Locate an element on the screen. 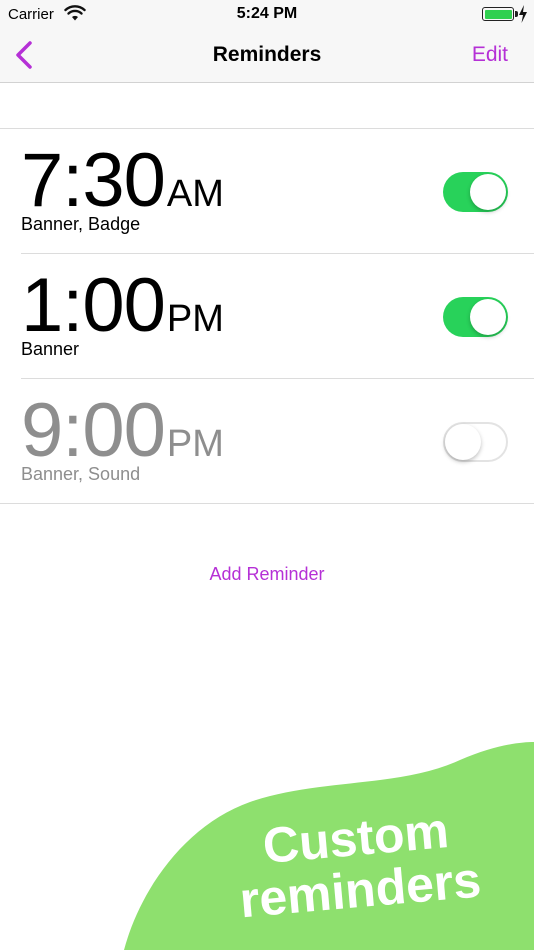  reminder-detail: Banner, Badge is located at coordinates (81, 224).